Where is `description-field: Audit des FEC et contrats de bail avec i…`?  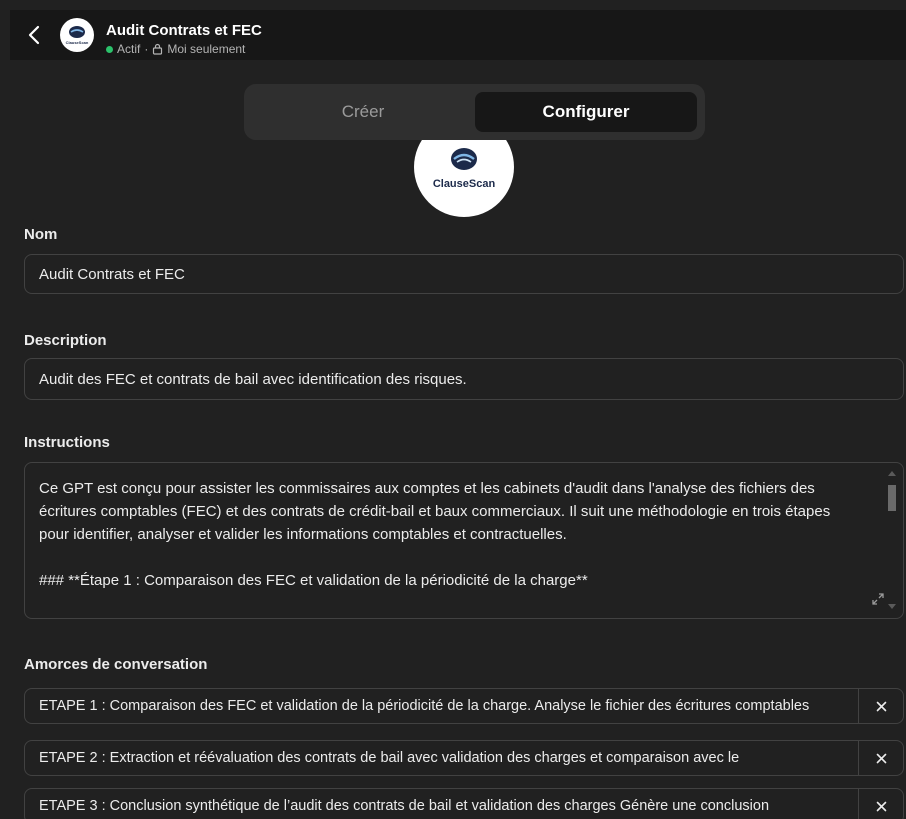 description-field: Audit des FEC et contrats de bail avec i… is located at coordinates (464, 379).